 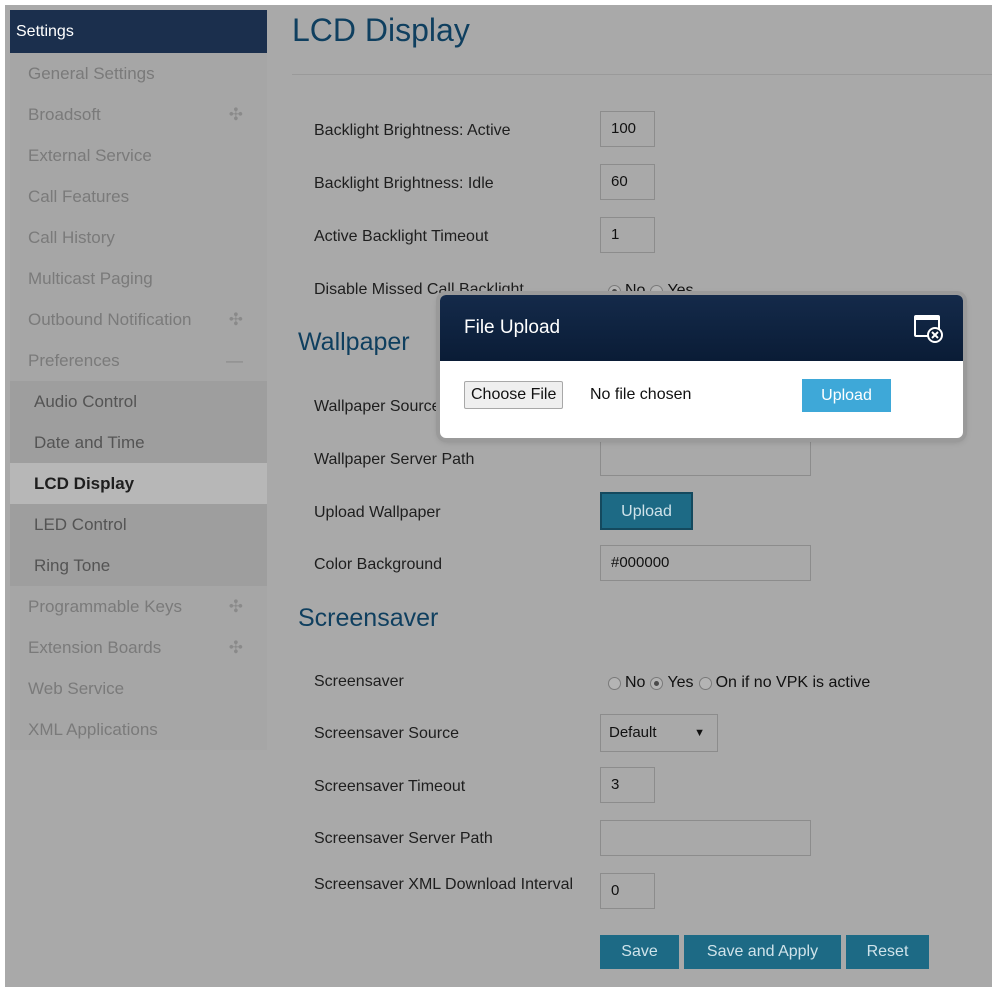 I want to click on sidebar-item-ring-tone: Ring Tone, so click(x=138, y=565).